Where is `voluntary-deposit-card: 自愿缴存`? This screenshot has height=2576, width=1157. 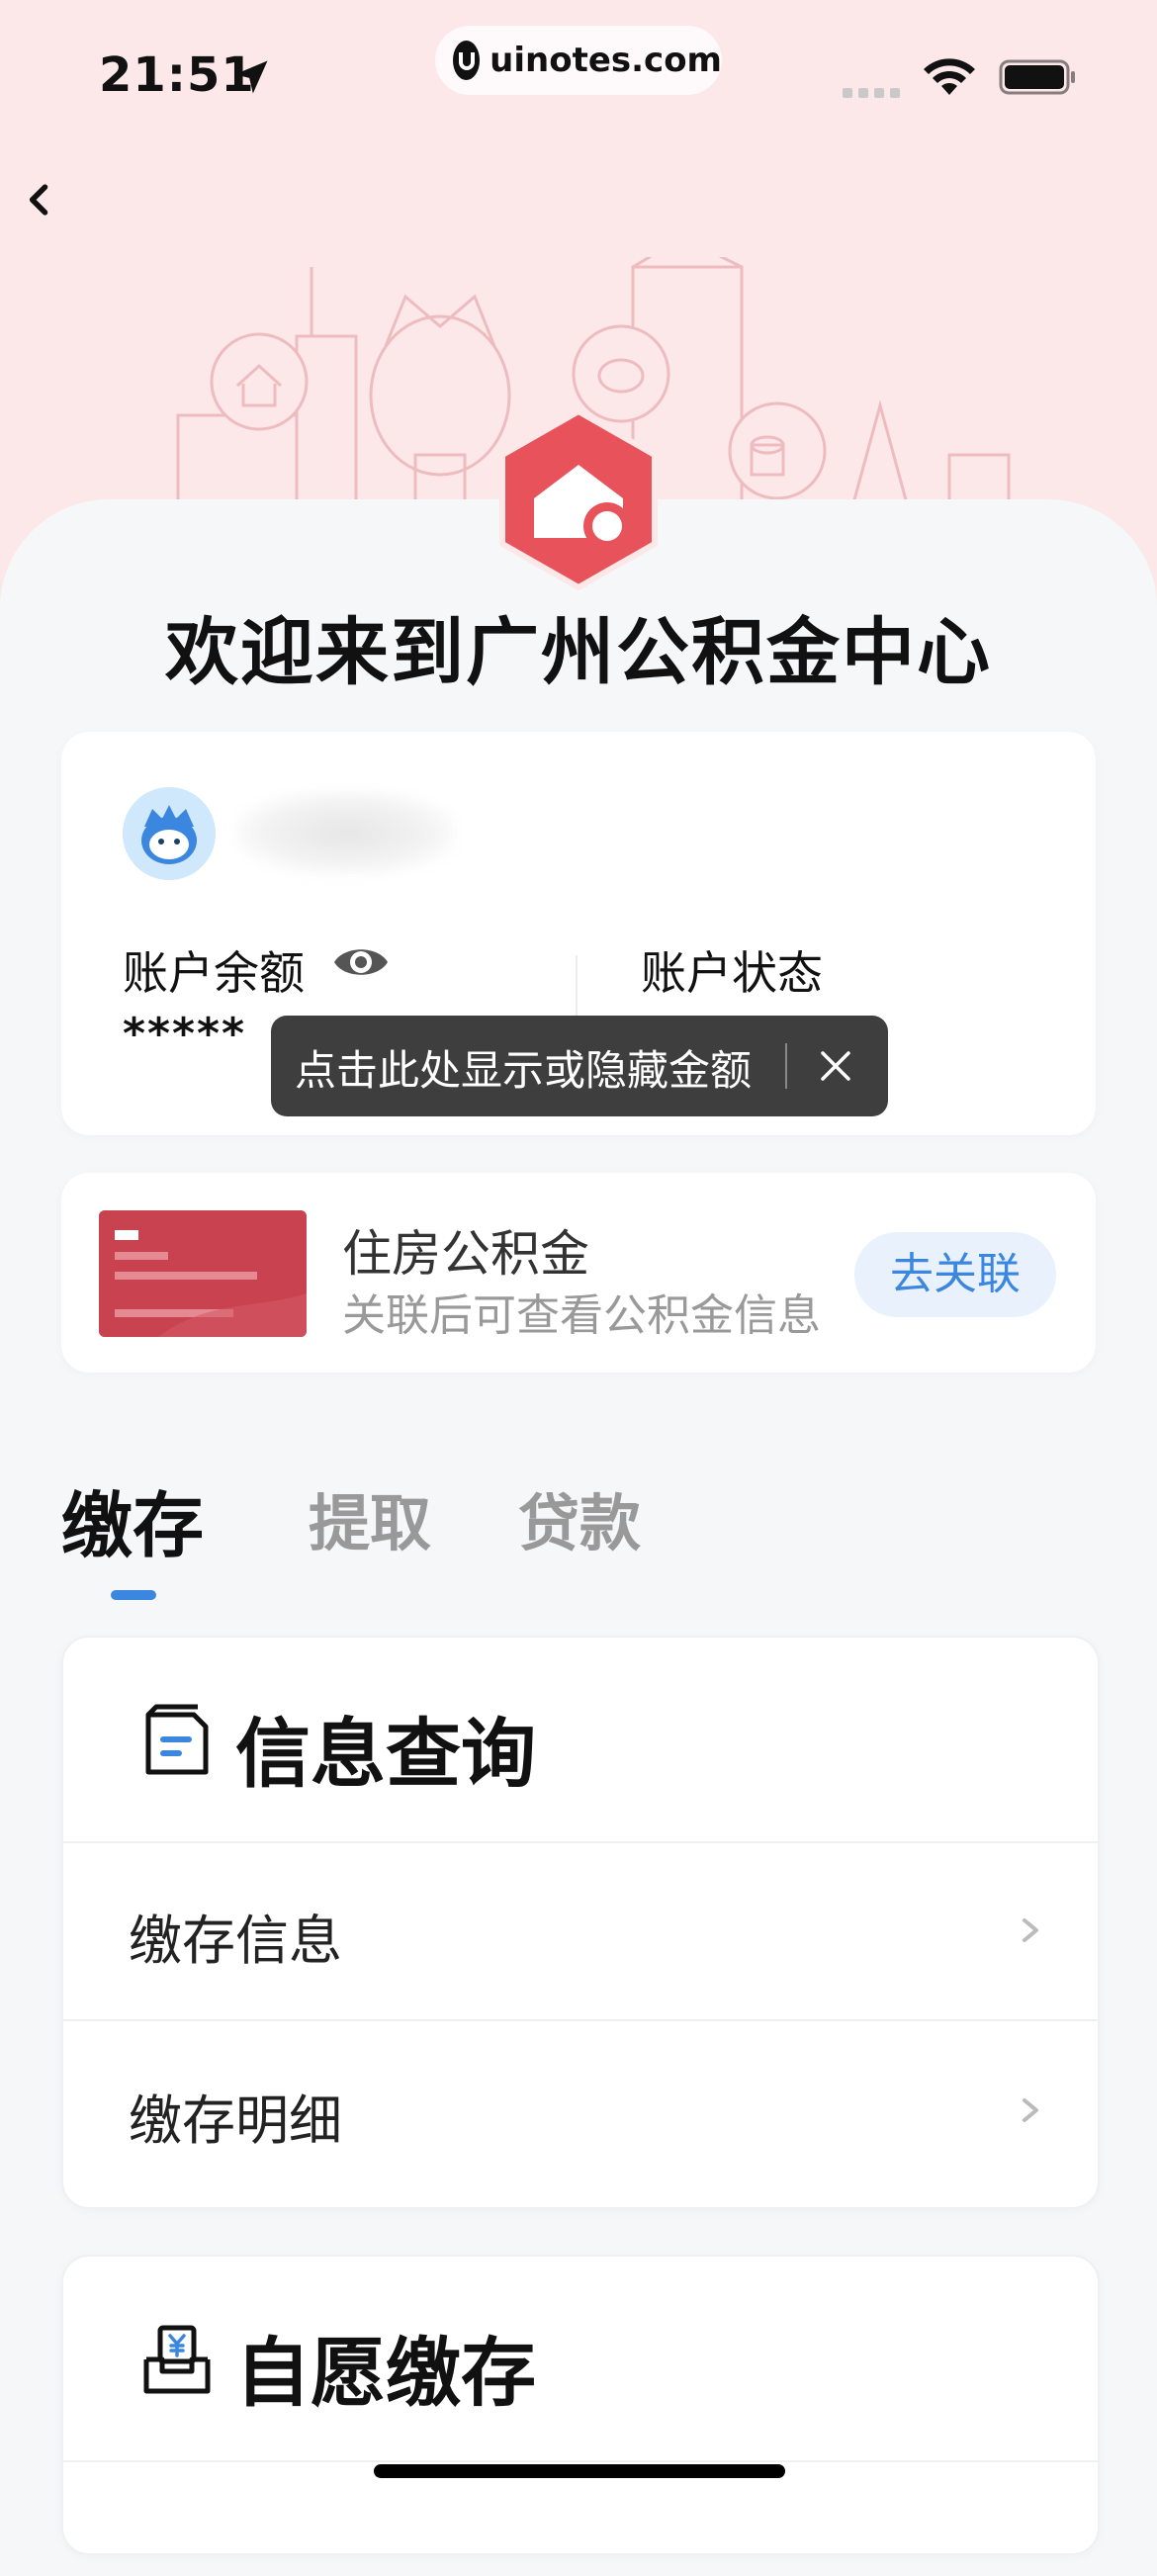
voluntary-deposit-card: 自愿缴存 is located at coordinates (580, 2405).